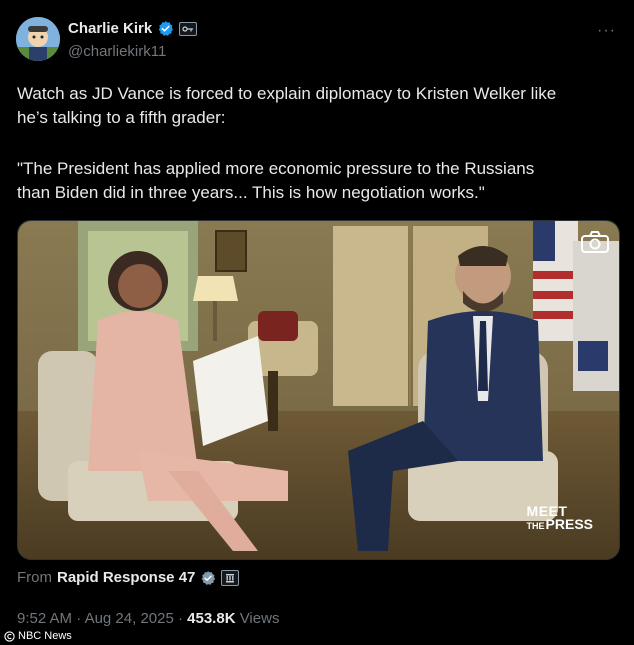 Image resolution: width=634 pixels, height=645 pixels. I want to click on photo-credit: NBC News, so click(38, 636).